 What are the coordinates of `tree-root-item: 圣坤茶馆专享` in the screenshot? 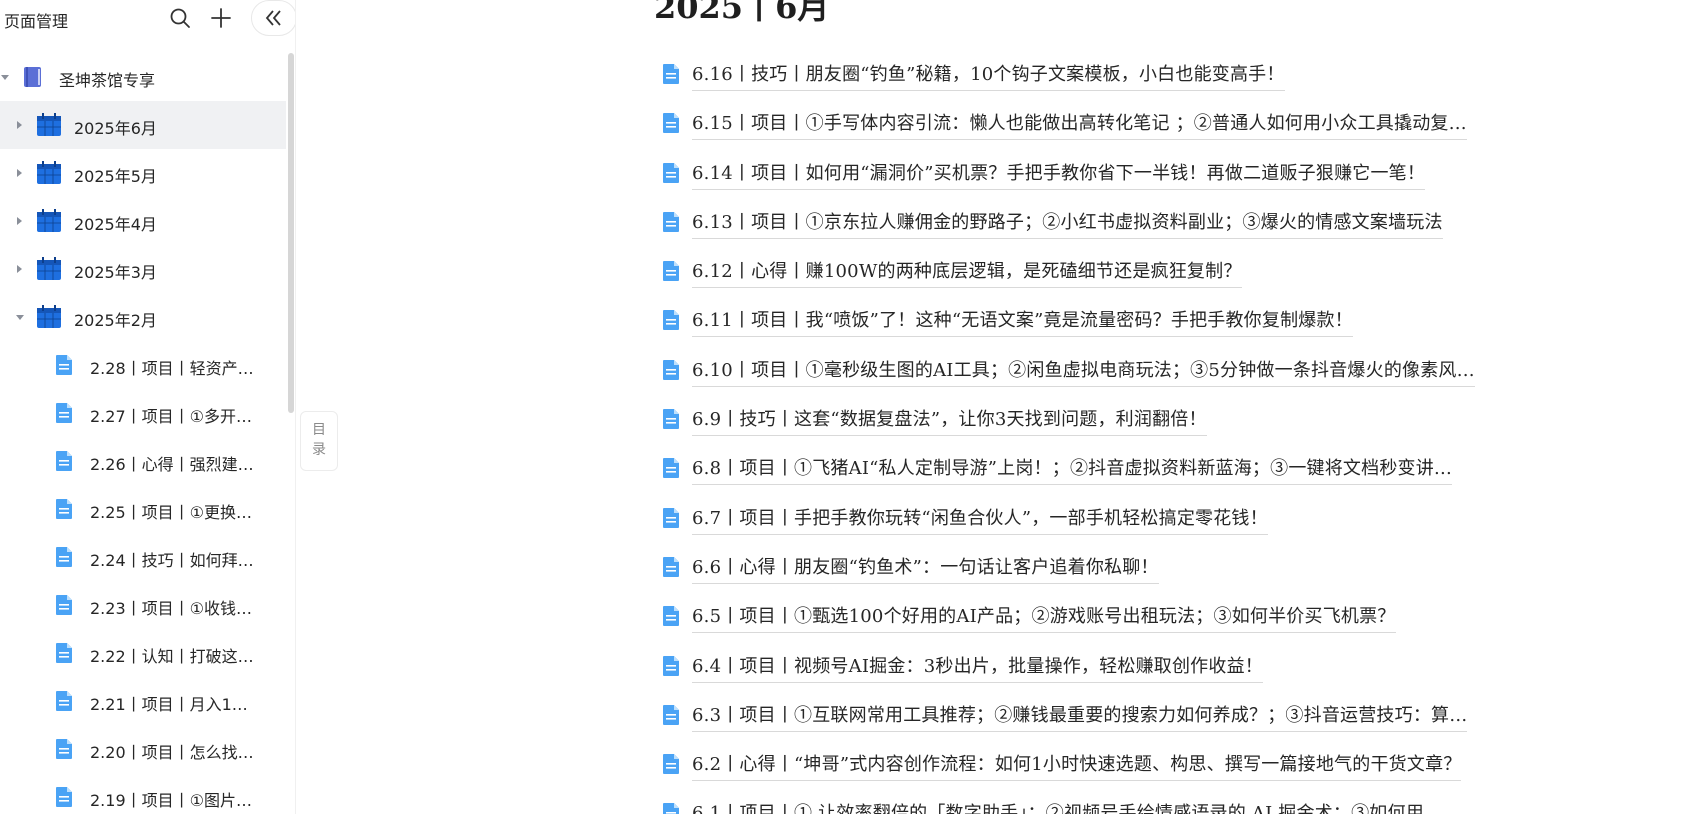 It's located at (143, 77).